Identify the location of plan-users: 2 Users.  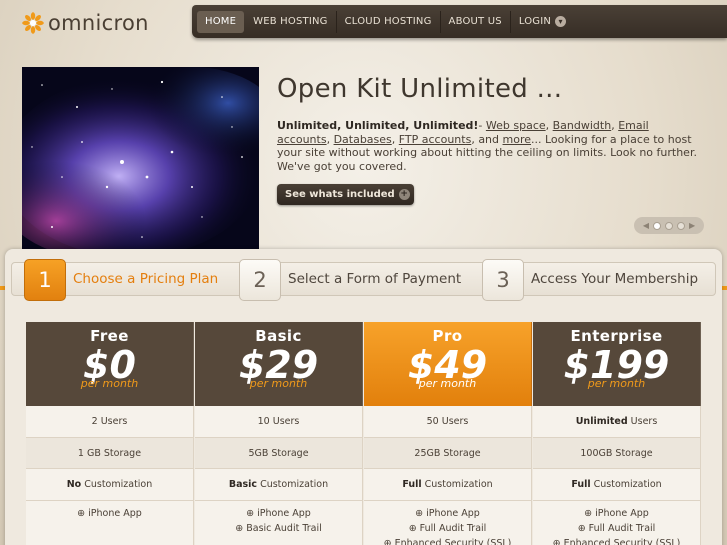
(110, 422).